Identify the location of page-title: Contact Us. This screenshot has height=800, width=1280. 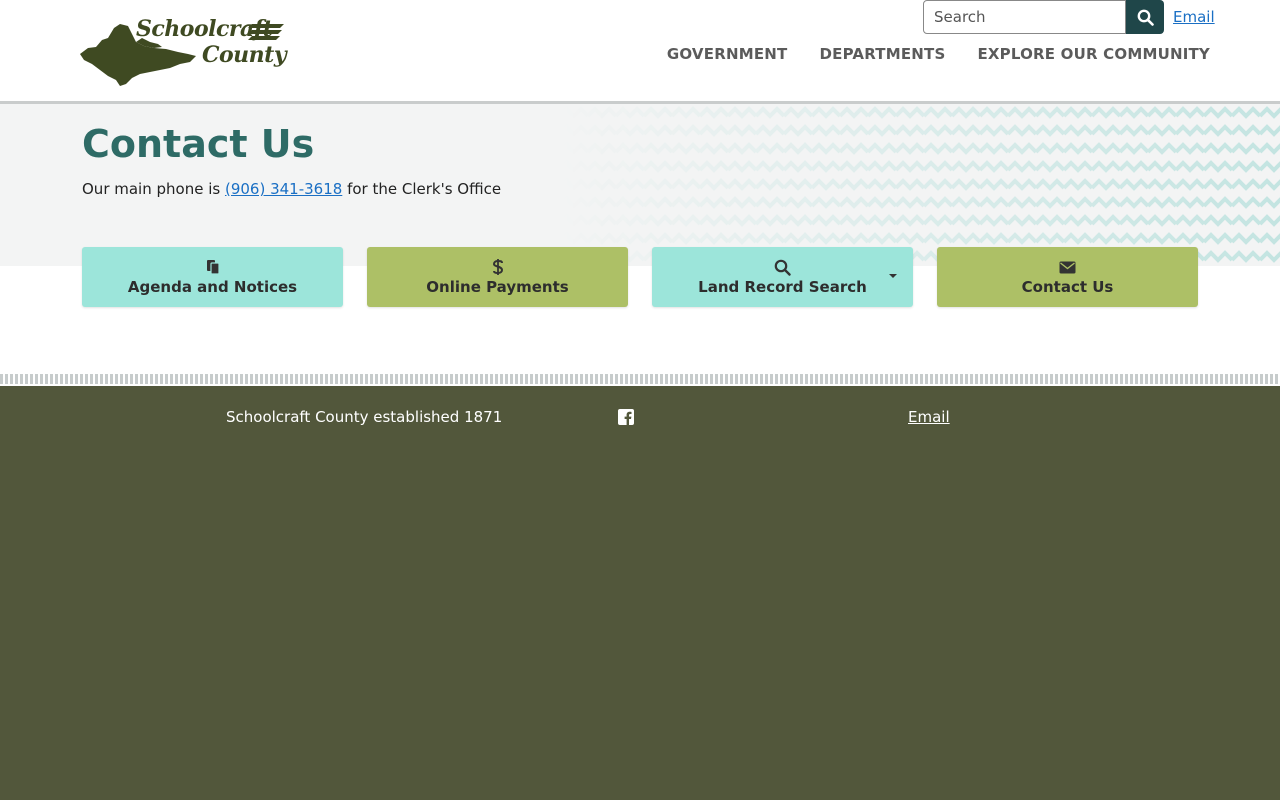
(198, 144).